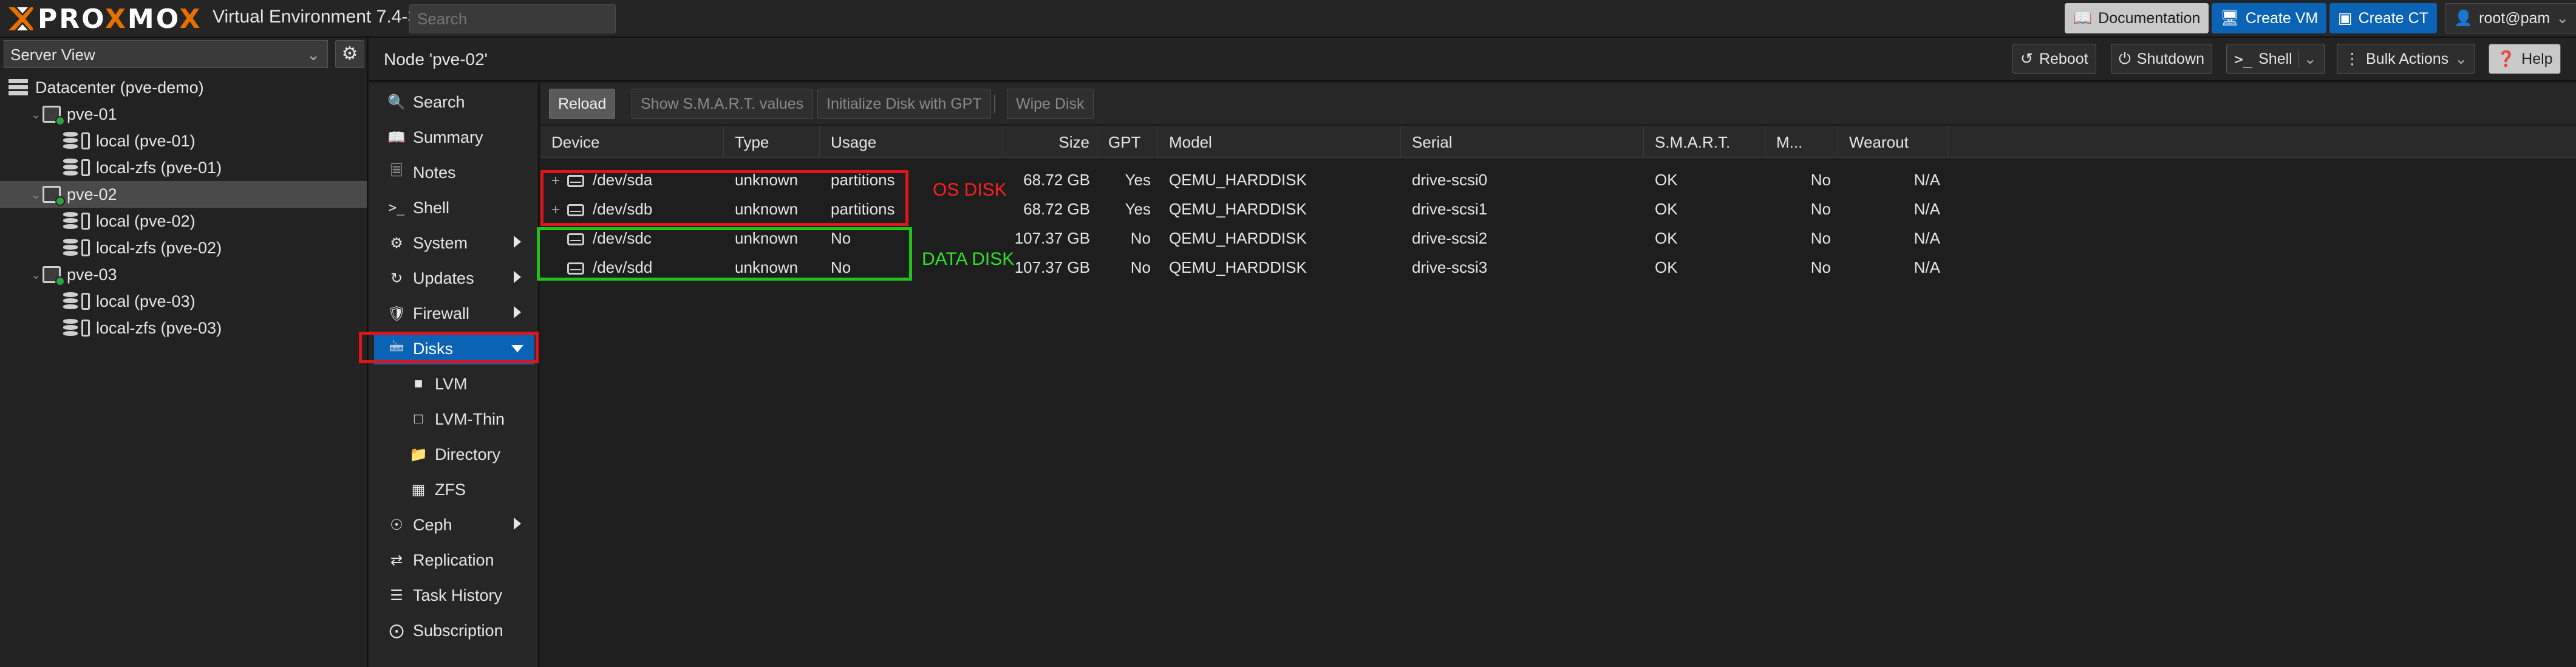  Describe the element at coordinates (184, 141) in the screenshot. I see `tree-item-storage: local (pve-01)` at that location.